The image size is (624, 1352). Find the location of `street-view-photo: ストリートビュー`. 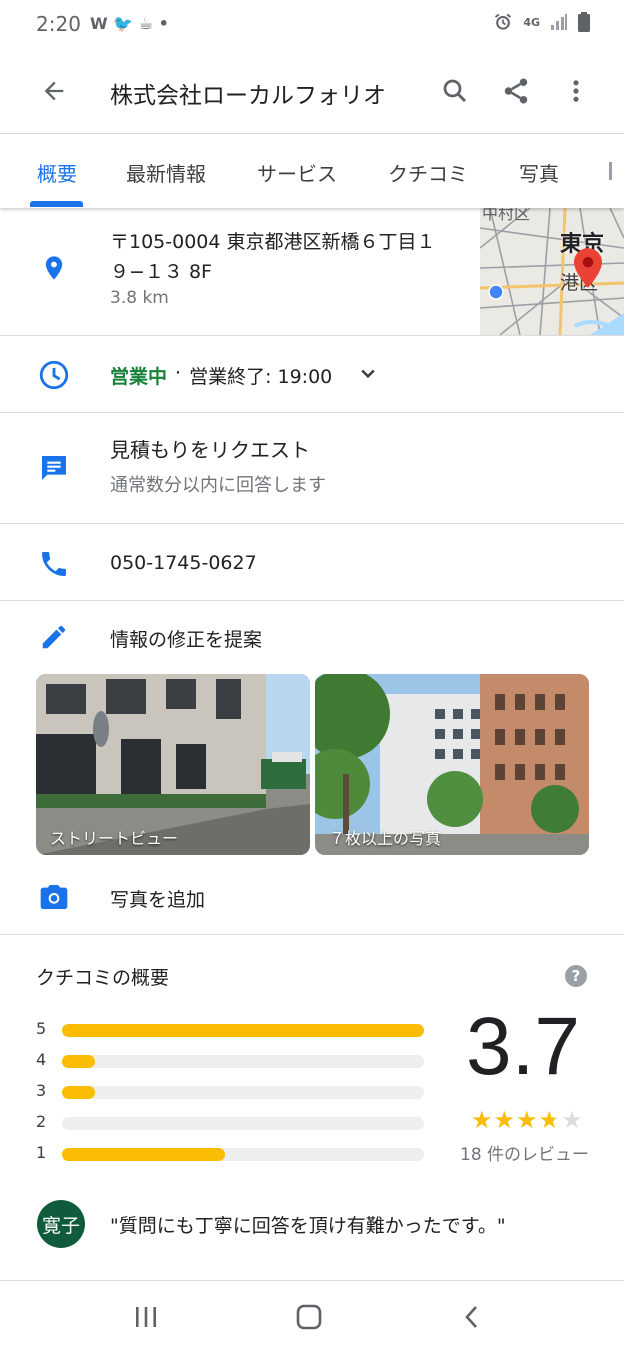

street-view-photo: ストリートビュー is located at coordinates (173, 764).